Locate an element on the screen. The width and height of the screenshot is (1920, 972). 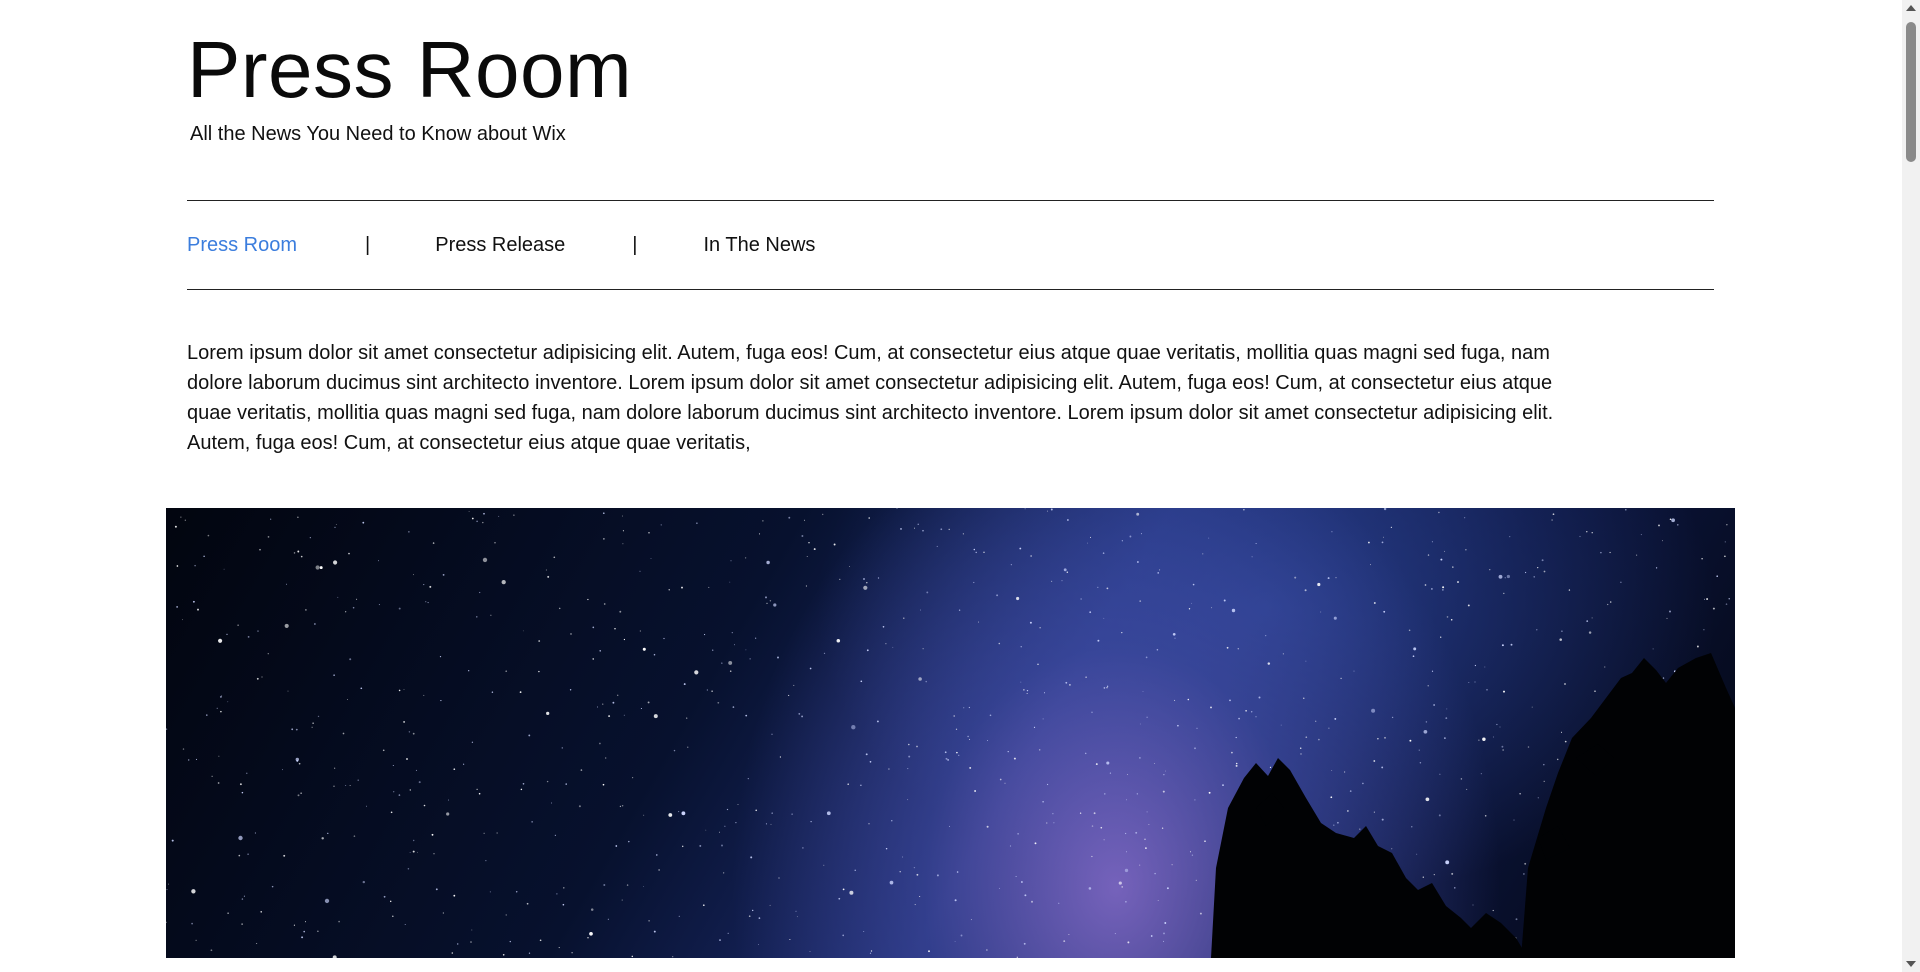
scrollbar-thumb is located at coordinates (1911, 92).